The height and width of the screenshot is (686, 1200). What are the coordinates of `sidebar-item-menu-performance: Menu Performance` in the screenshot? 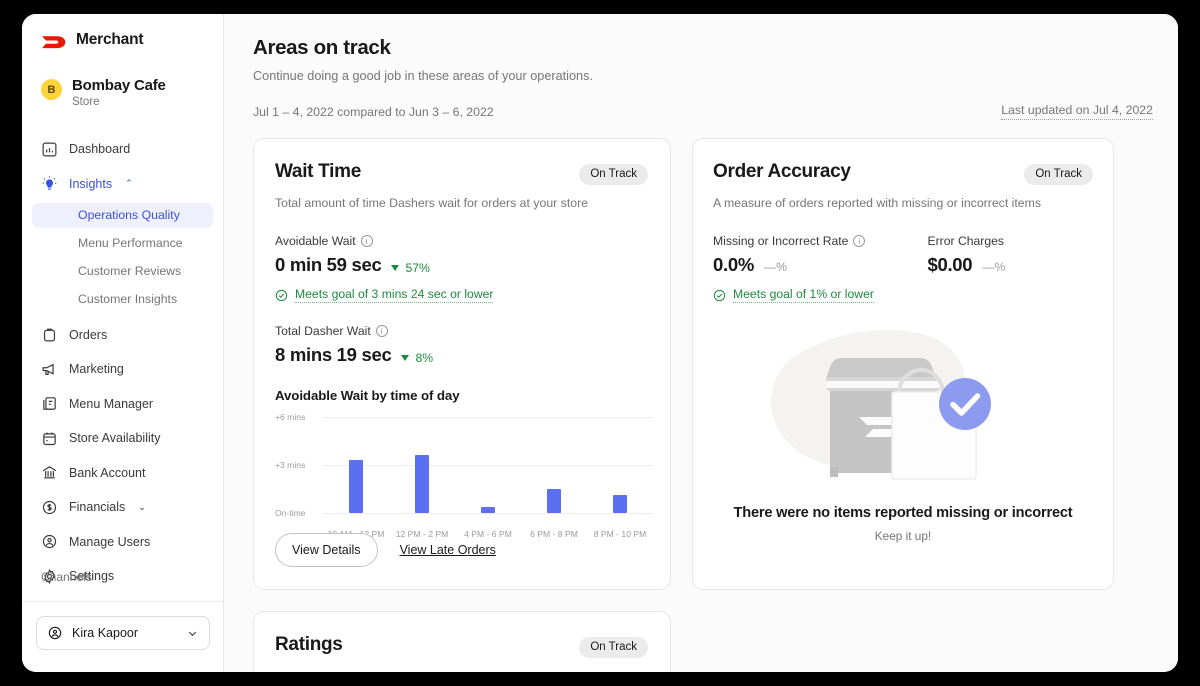 It's located at (122, 243).